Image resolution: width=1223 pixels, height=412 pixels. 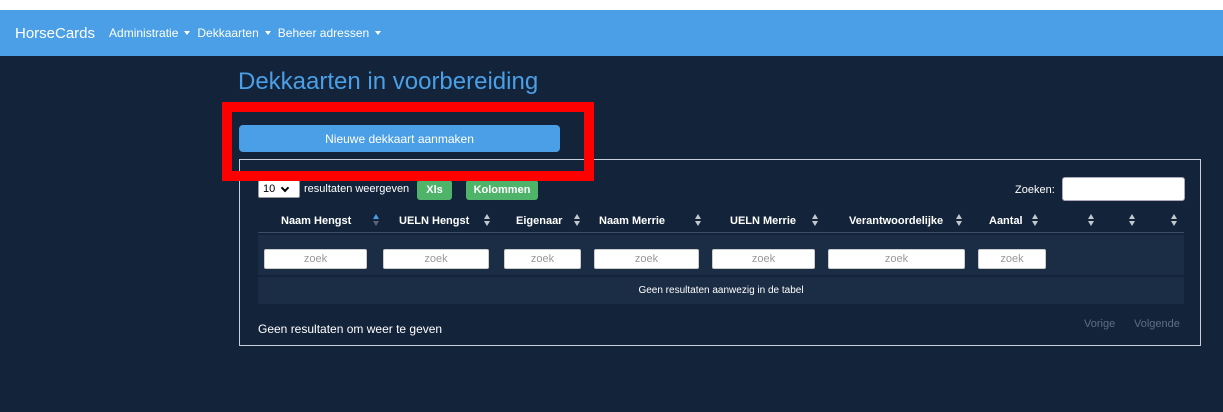 I want to click on nav-menu-beheer-adressen: Beheer adressen, so click(x=329, y=33).